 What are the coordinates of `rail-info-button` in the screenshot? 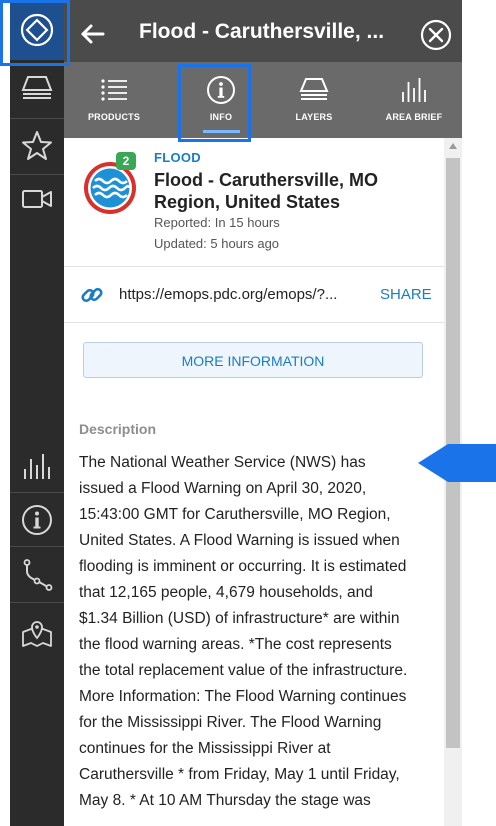 It's located at (37, 520).